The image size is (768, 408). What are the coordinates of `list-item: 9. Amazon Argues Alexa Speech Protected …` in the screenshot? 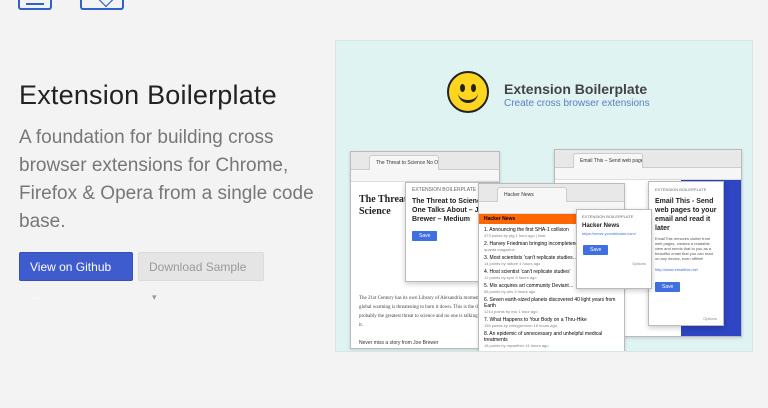 It's located at (551, 351).